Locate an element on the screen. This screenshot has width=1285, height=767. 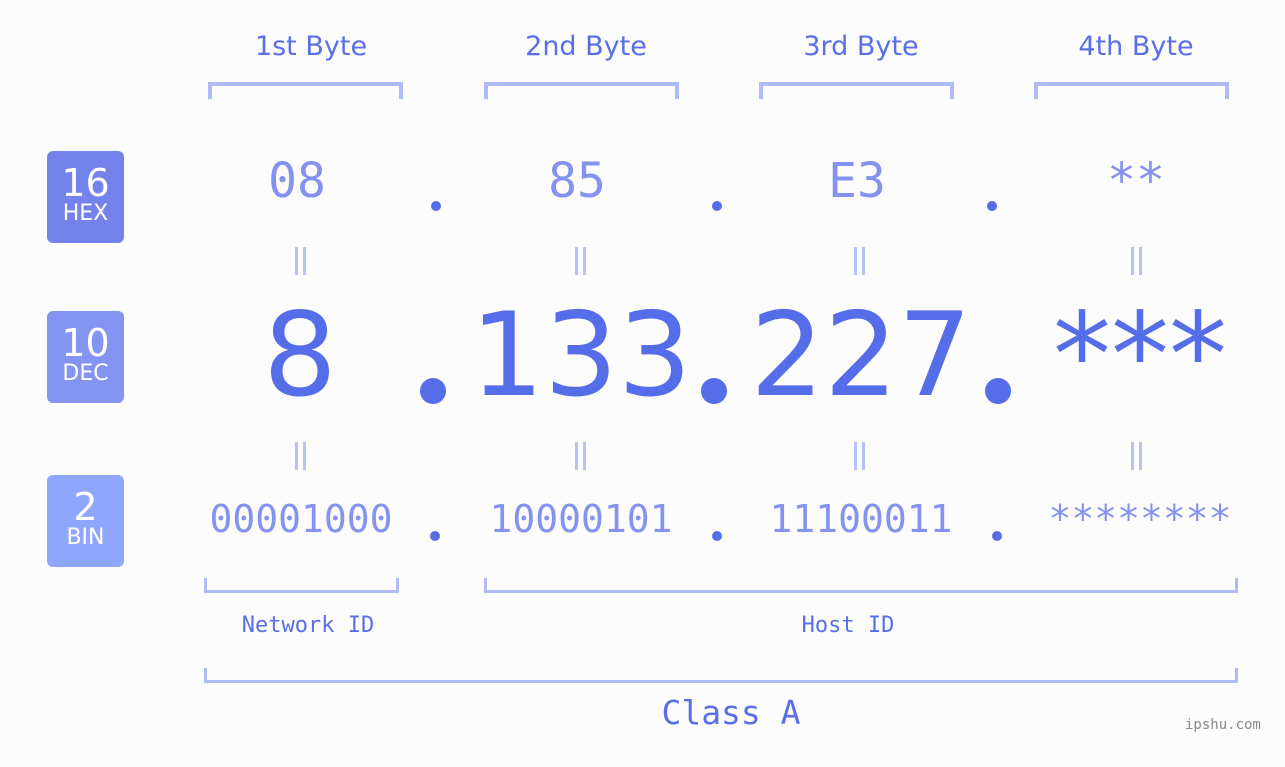
host-id-bracket is located at coordinates (861, 585).